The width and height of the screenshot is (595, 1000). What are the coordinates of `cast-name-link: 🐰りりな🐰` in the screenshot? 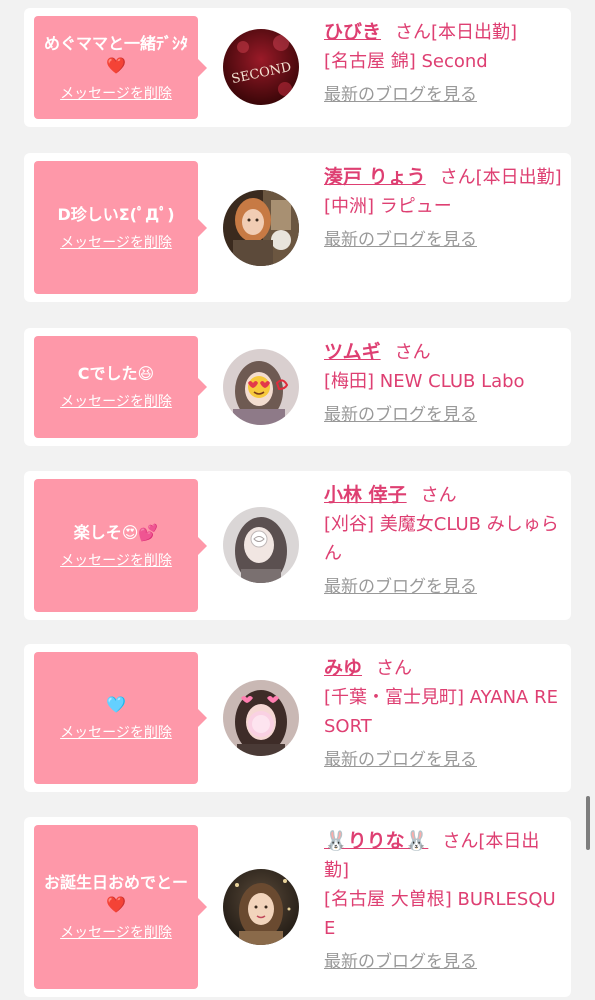 It's located at (376, 841).